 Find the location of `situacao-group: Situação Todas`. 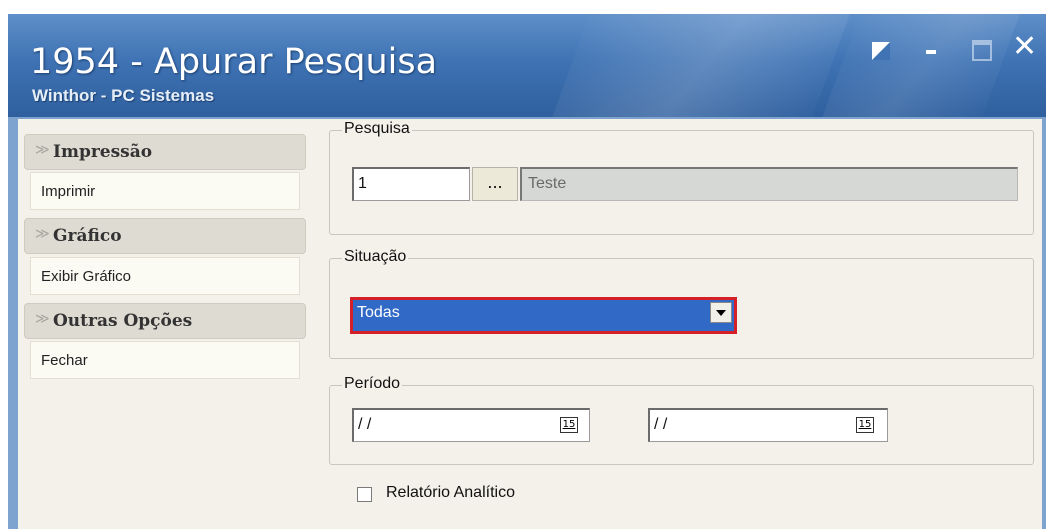

situacao-group: Situação Todas is located at coordinates (681, 303).